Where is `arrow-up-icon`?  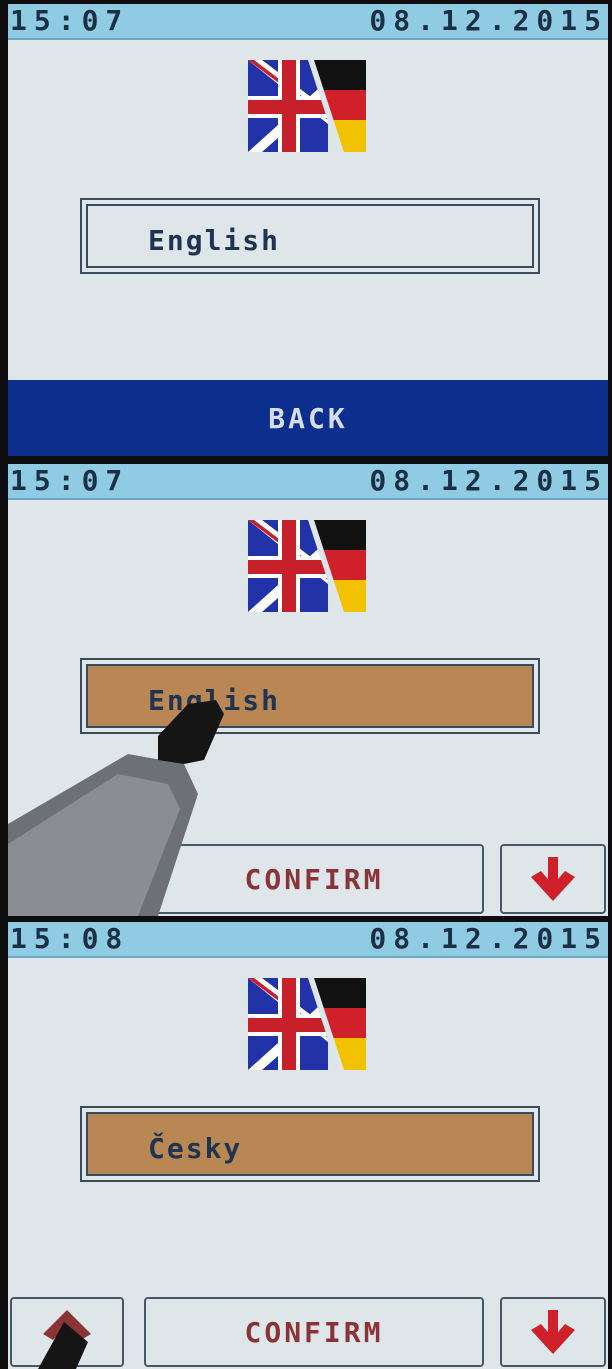 arrow-up-icon is located at coordinates (67, 1333).